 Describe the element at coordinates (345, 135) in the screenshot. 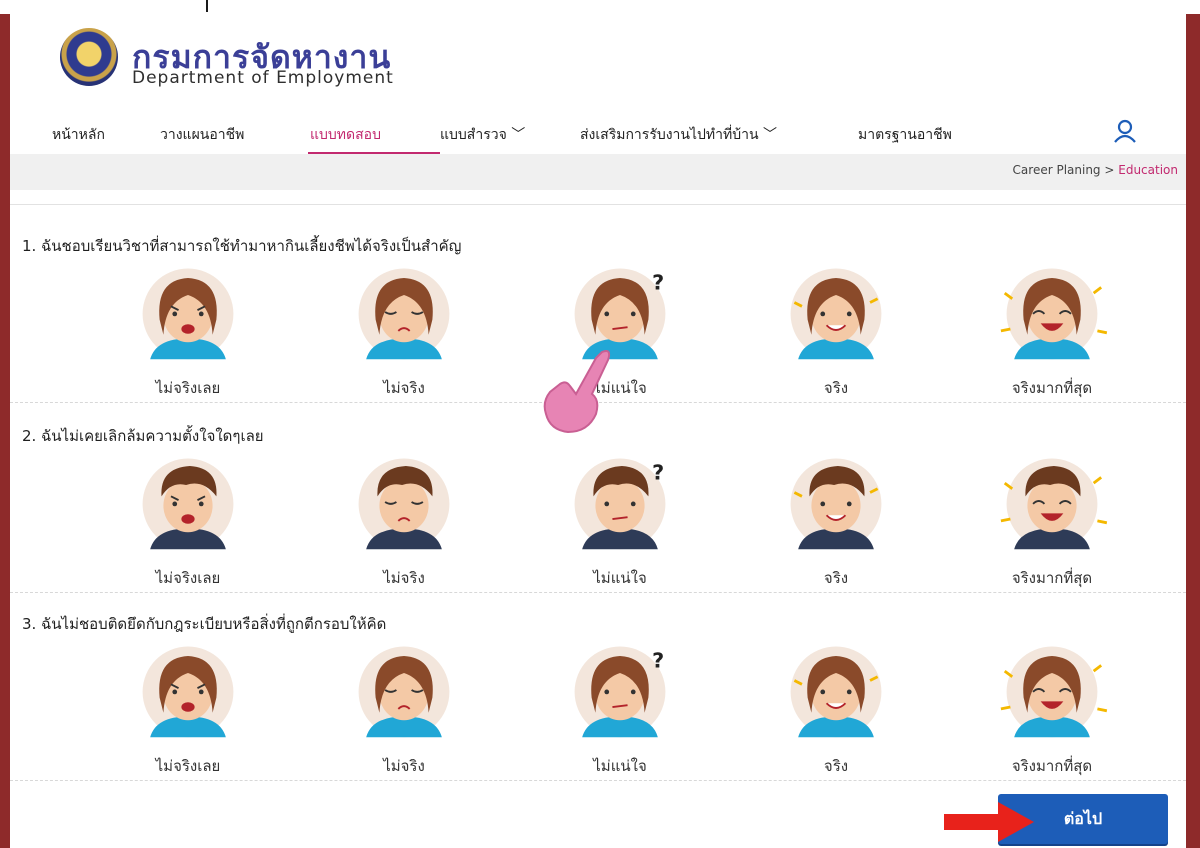

I see `nav-item-test: แบบทดสอบ` at that location.